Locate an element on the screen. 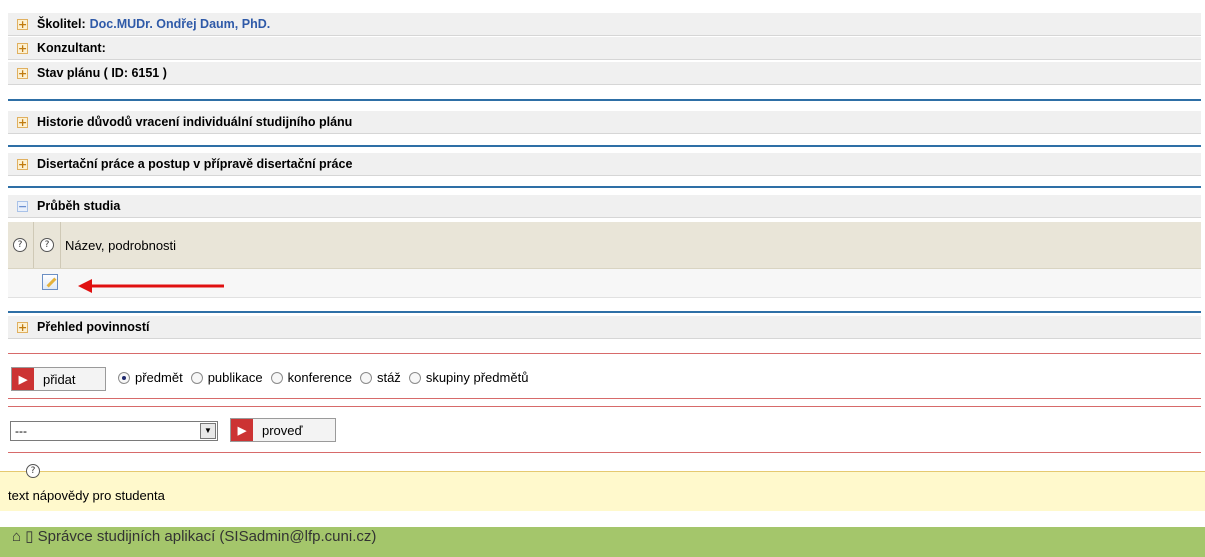  collapse-minus-icon: − is located at coordinates (22, 206).